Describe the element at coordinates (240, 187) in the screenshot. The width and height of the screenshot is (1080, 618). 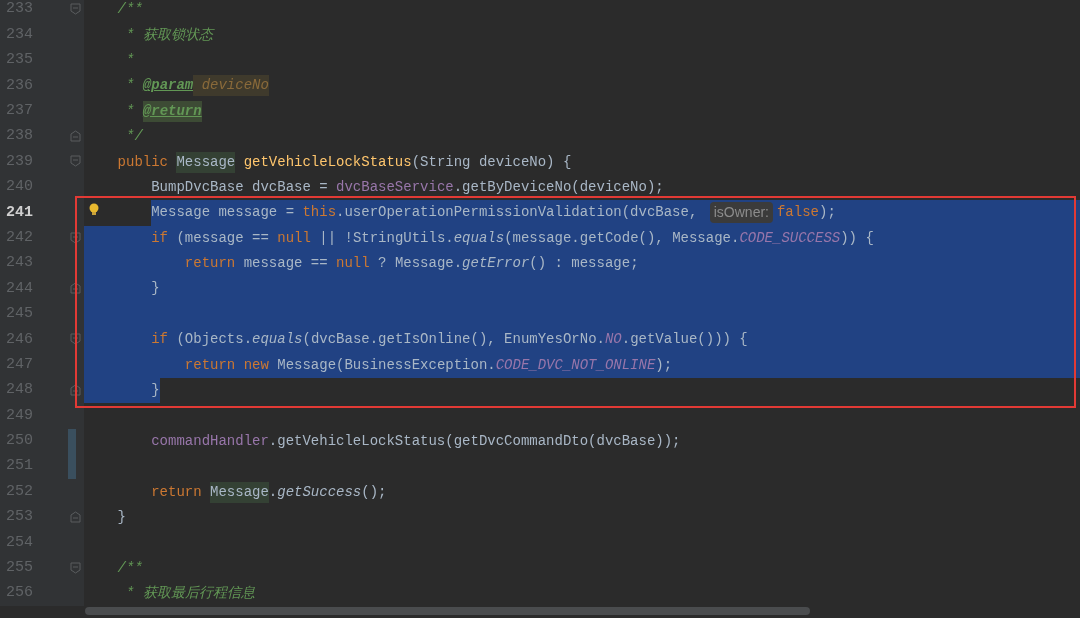
I see `code-token: BumpDvcBase dvcBase =` at that location.